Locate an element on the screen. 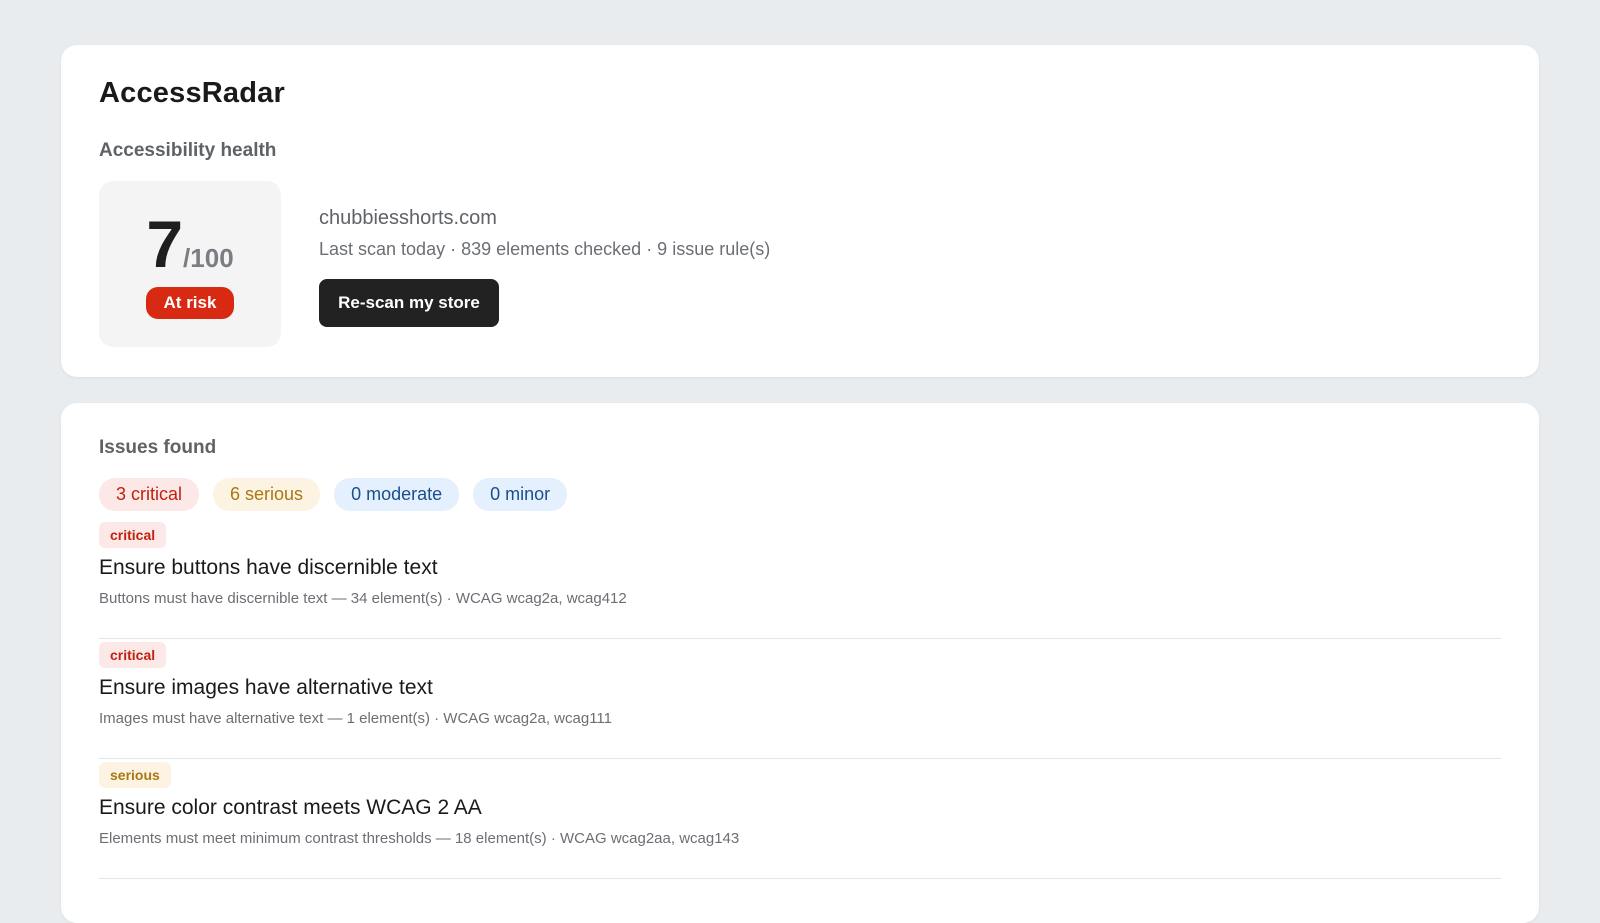  app-title: AccessRadar is located at coordinates (192, 93).